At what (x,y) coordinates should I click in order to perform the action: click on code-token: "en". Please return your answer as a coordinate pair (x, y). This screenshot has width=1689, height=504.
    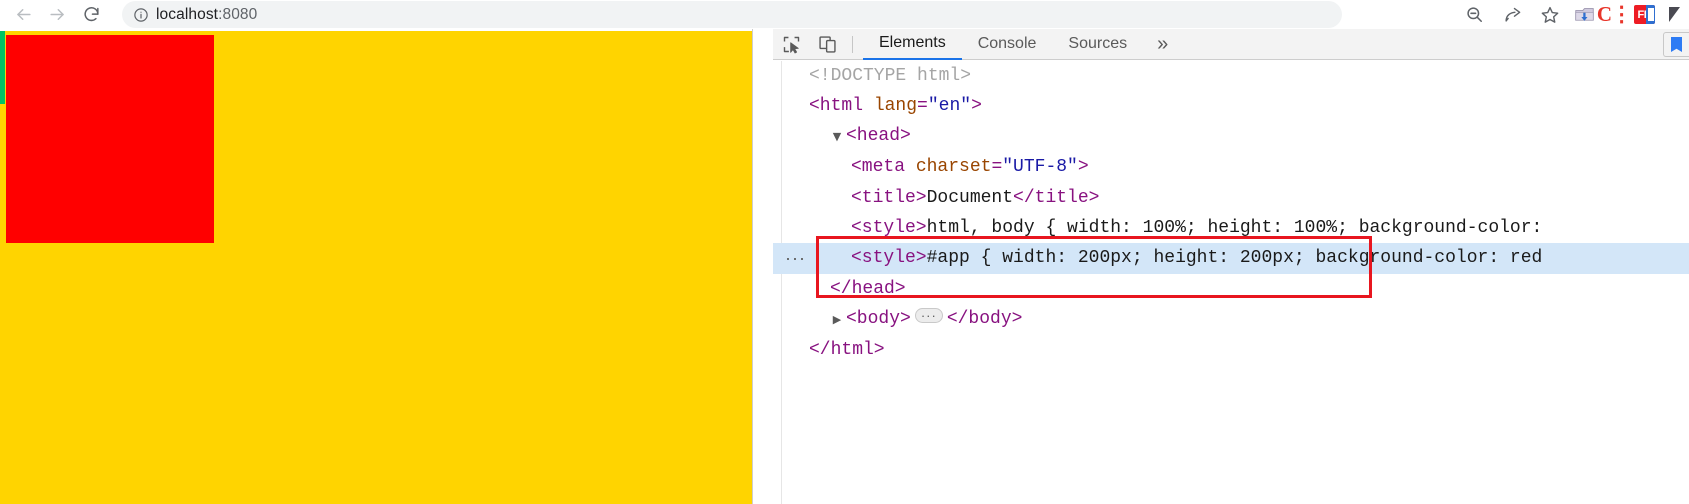
    Looking at the image, I should click on (949, 106).